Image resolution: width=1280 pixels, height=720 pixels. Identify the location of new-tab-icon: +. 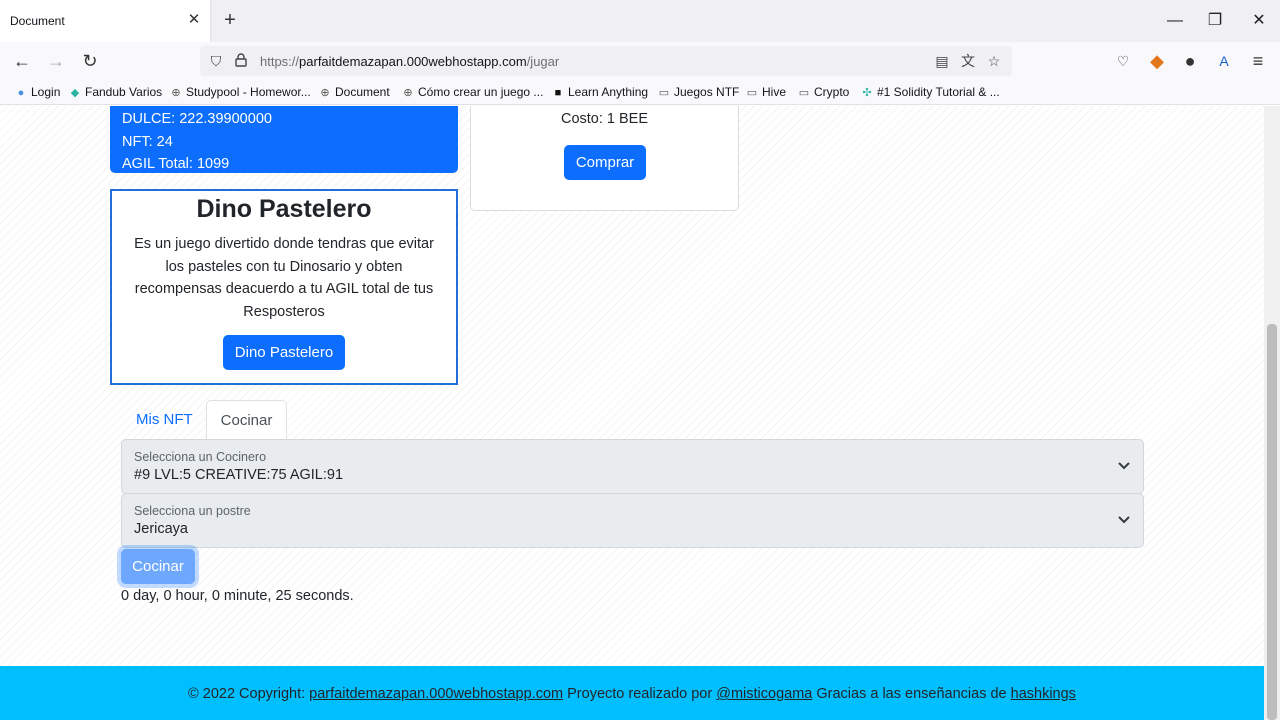
(230, 20).